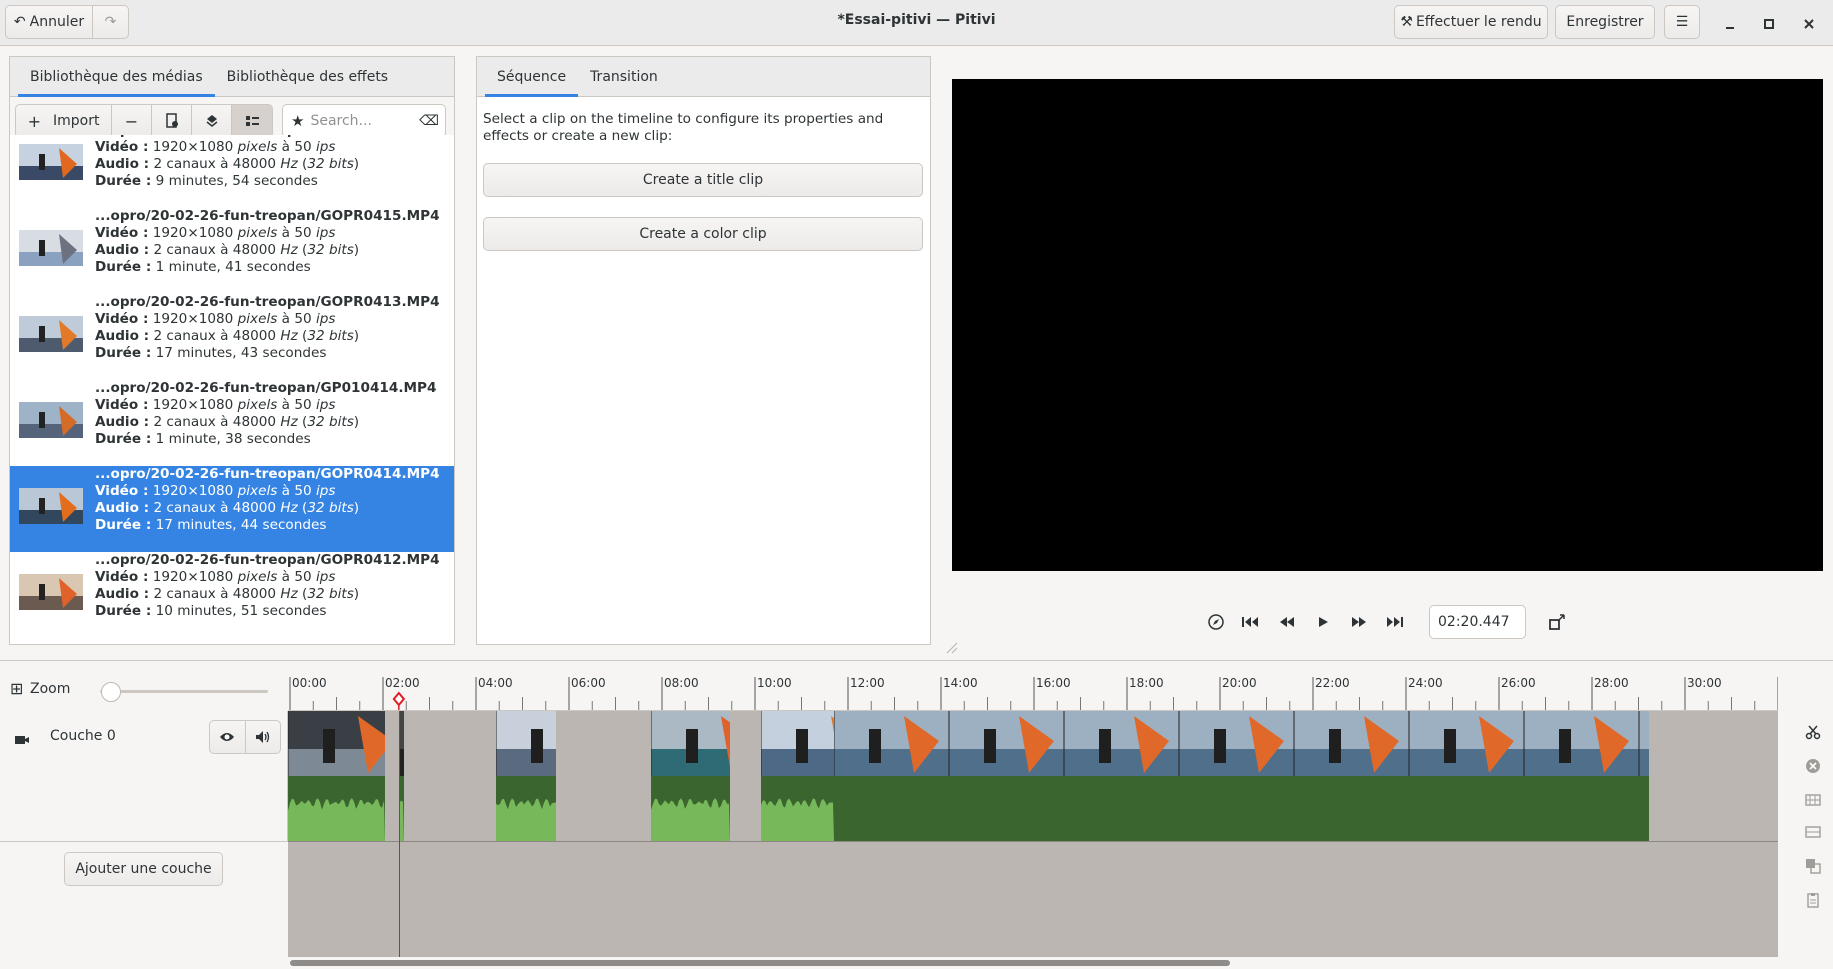 The width and height of the screenshot is (1833, 969). Describe the element at coordinates (144, 776) in the screenshot. I see `layer-header: Couche 0` at that location.